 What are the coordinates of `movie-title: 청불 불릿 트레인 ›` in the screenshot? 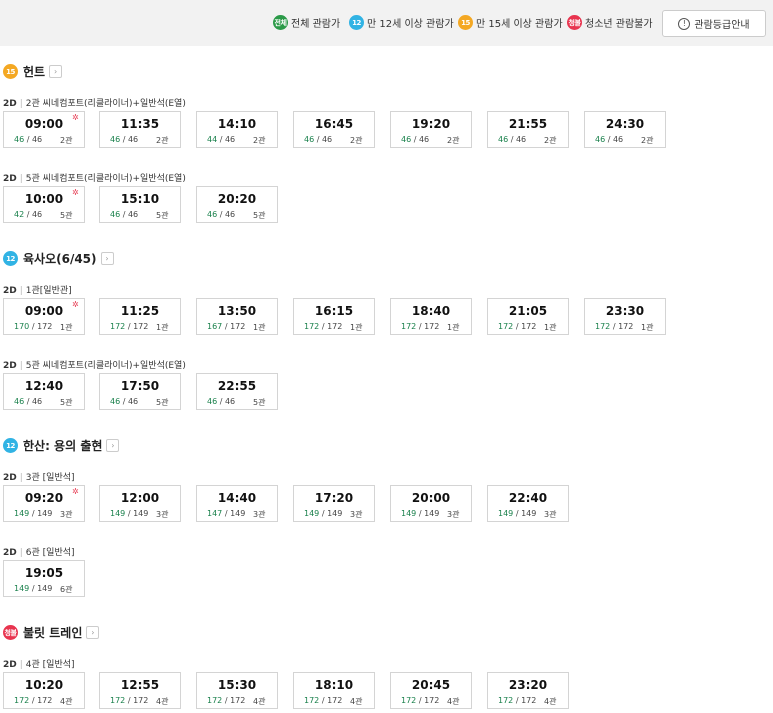 It's located at (51, 632).